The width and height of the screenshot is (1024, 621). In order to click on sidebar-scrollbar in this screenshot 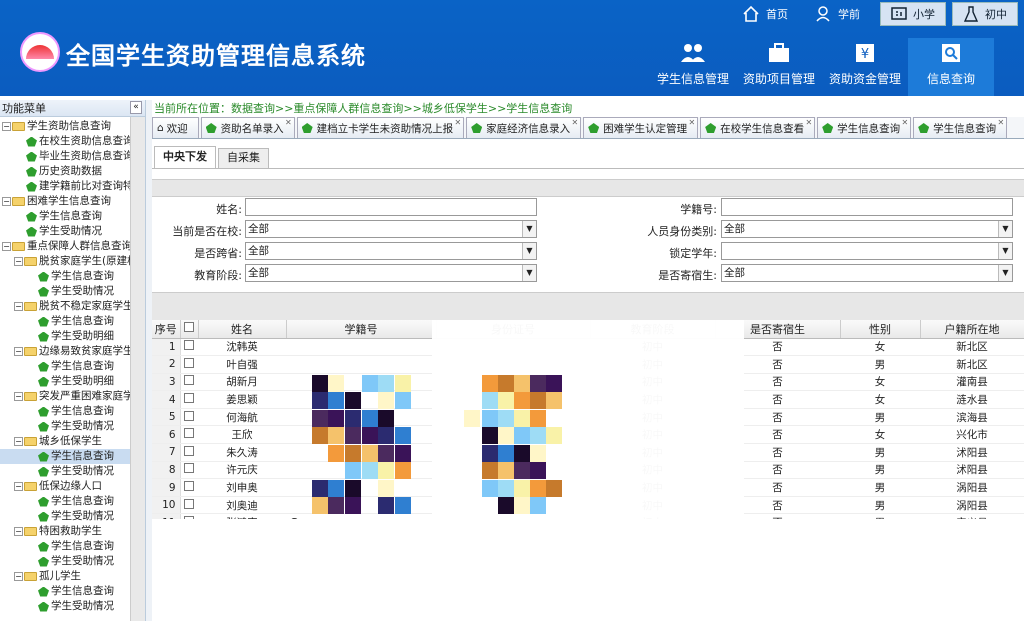, I will do `click(137, 369)`.